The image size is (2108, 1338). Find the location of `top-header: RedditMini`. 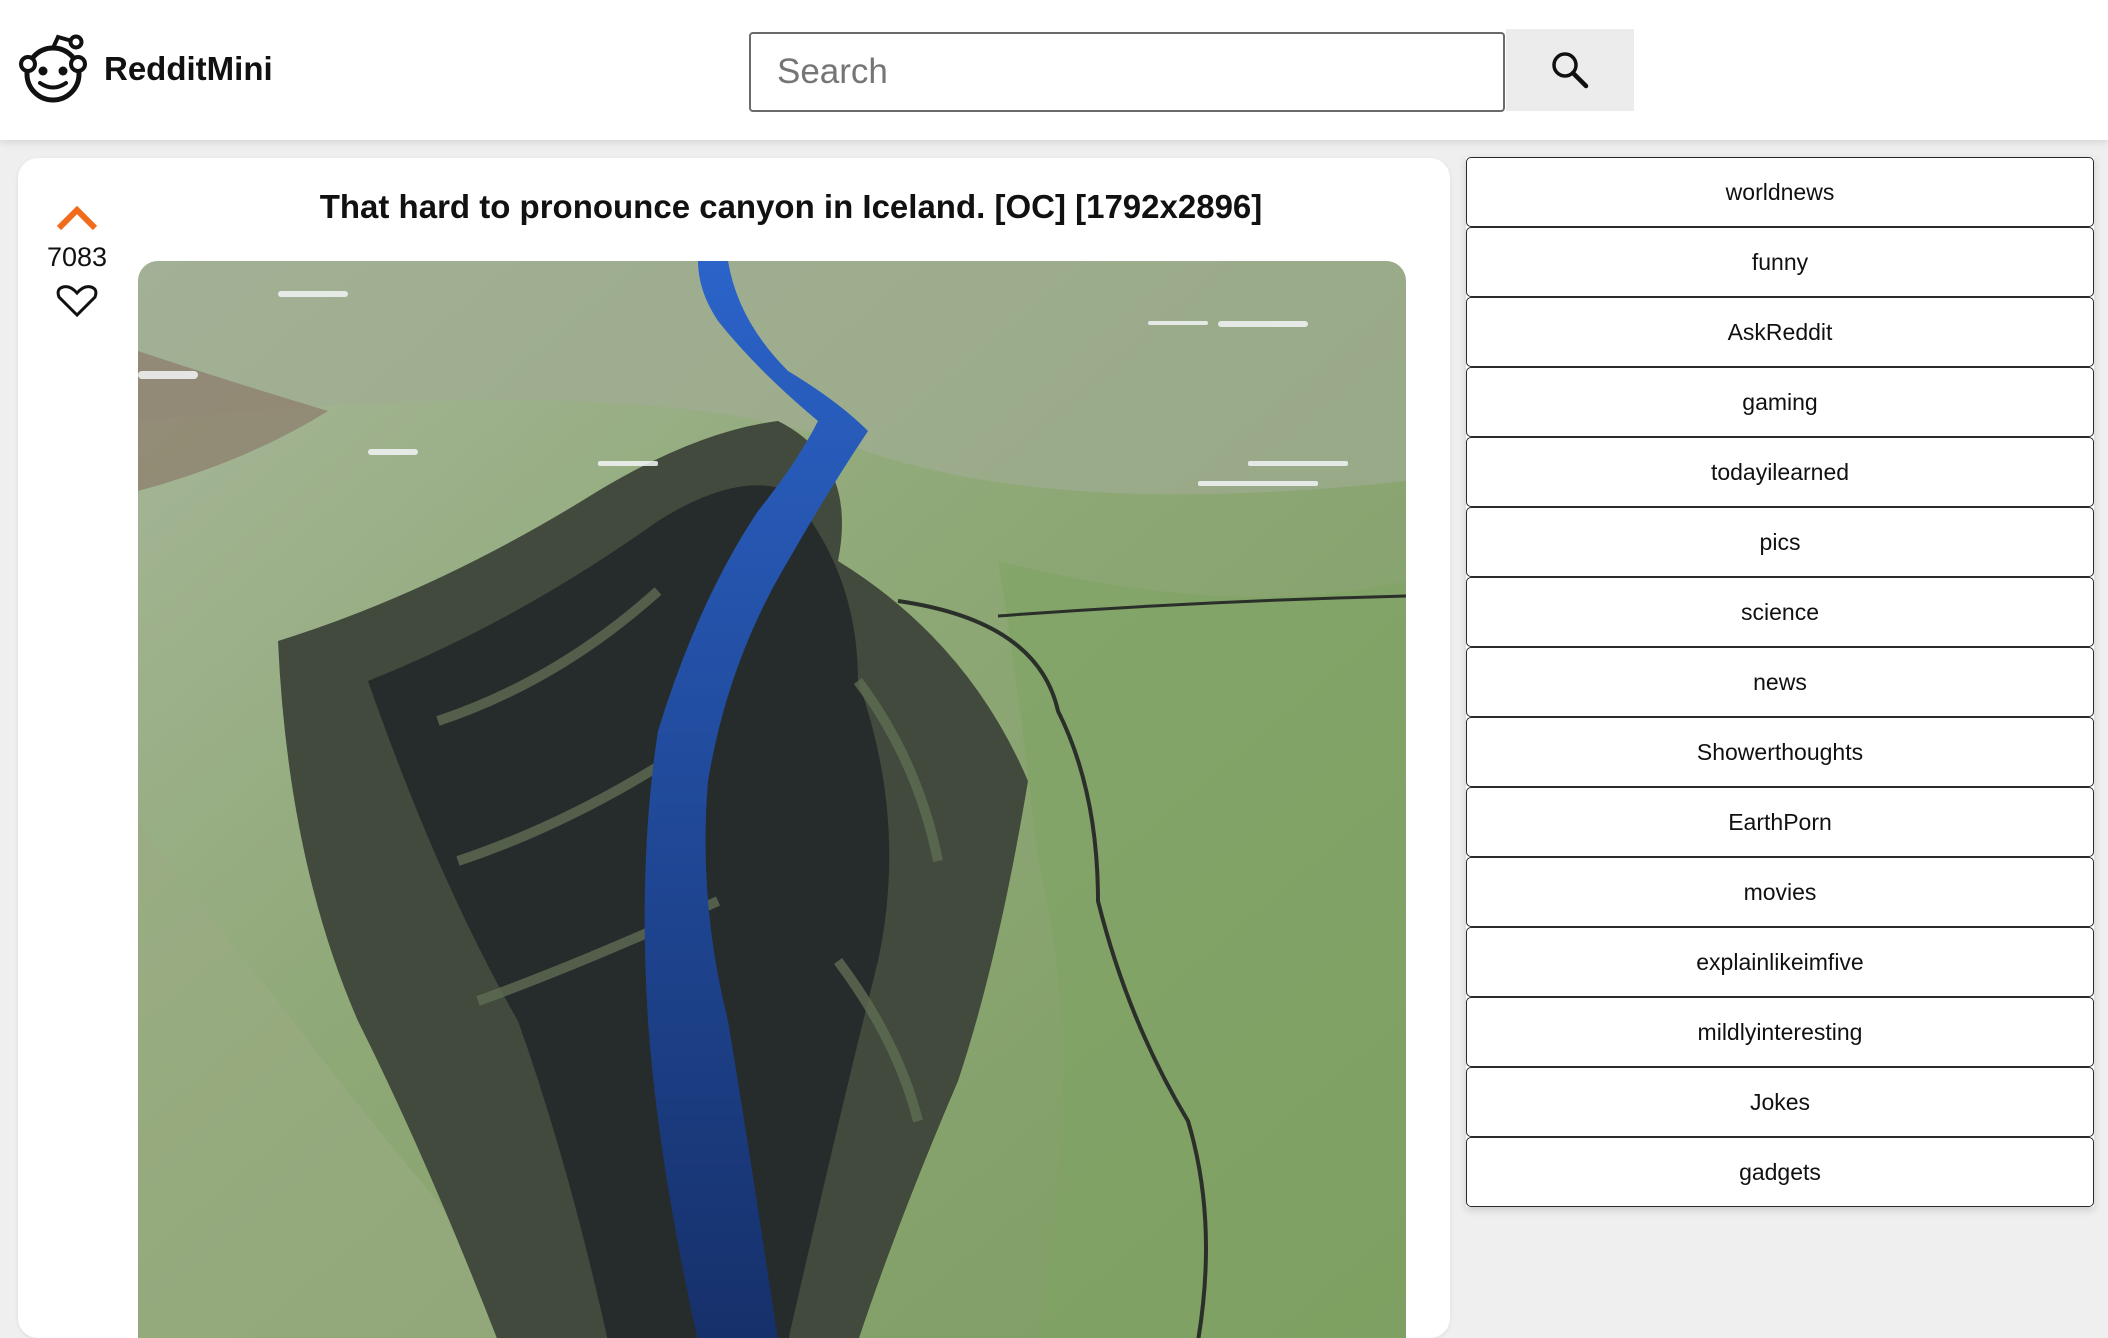

top-header: RedditMini is located at coordinates (1054, 70).